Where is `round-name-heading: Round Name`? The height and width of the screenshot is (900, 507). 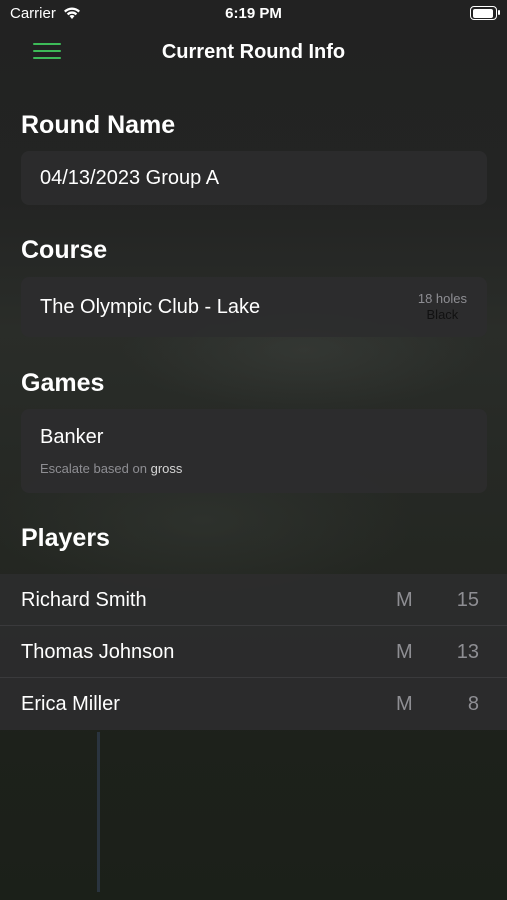
round-name-heading: Round Name is located at coordinates (98, 125).